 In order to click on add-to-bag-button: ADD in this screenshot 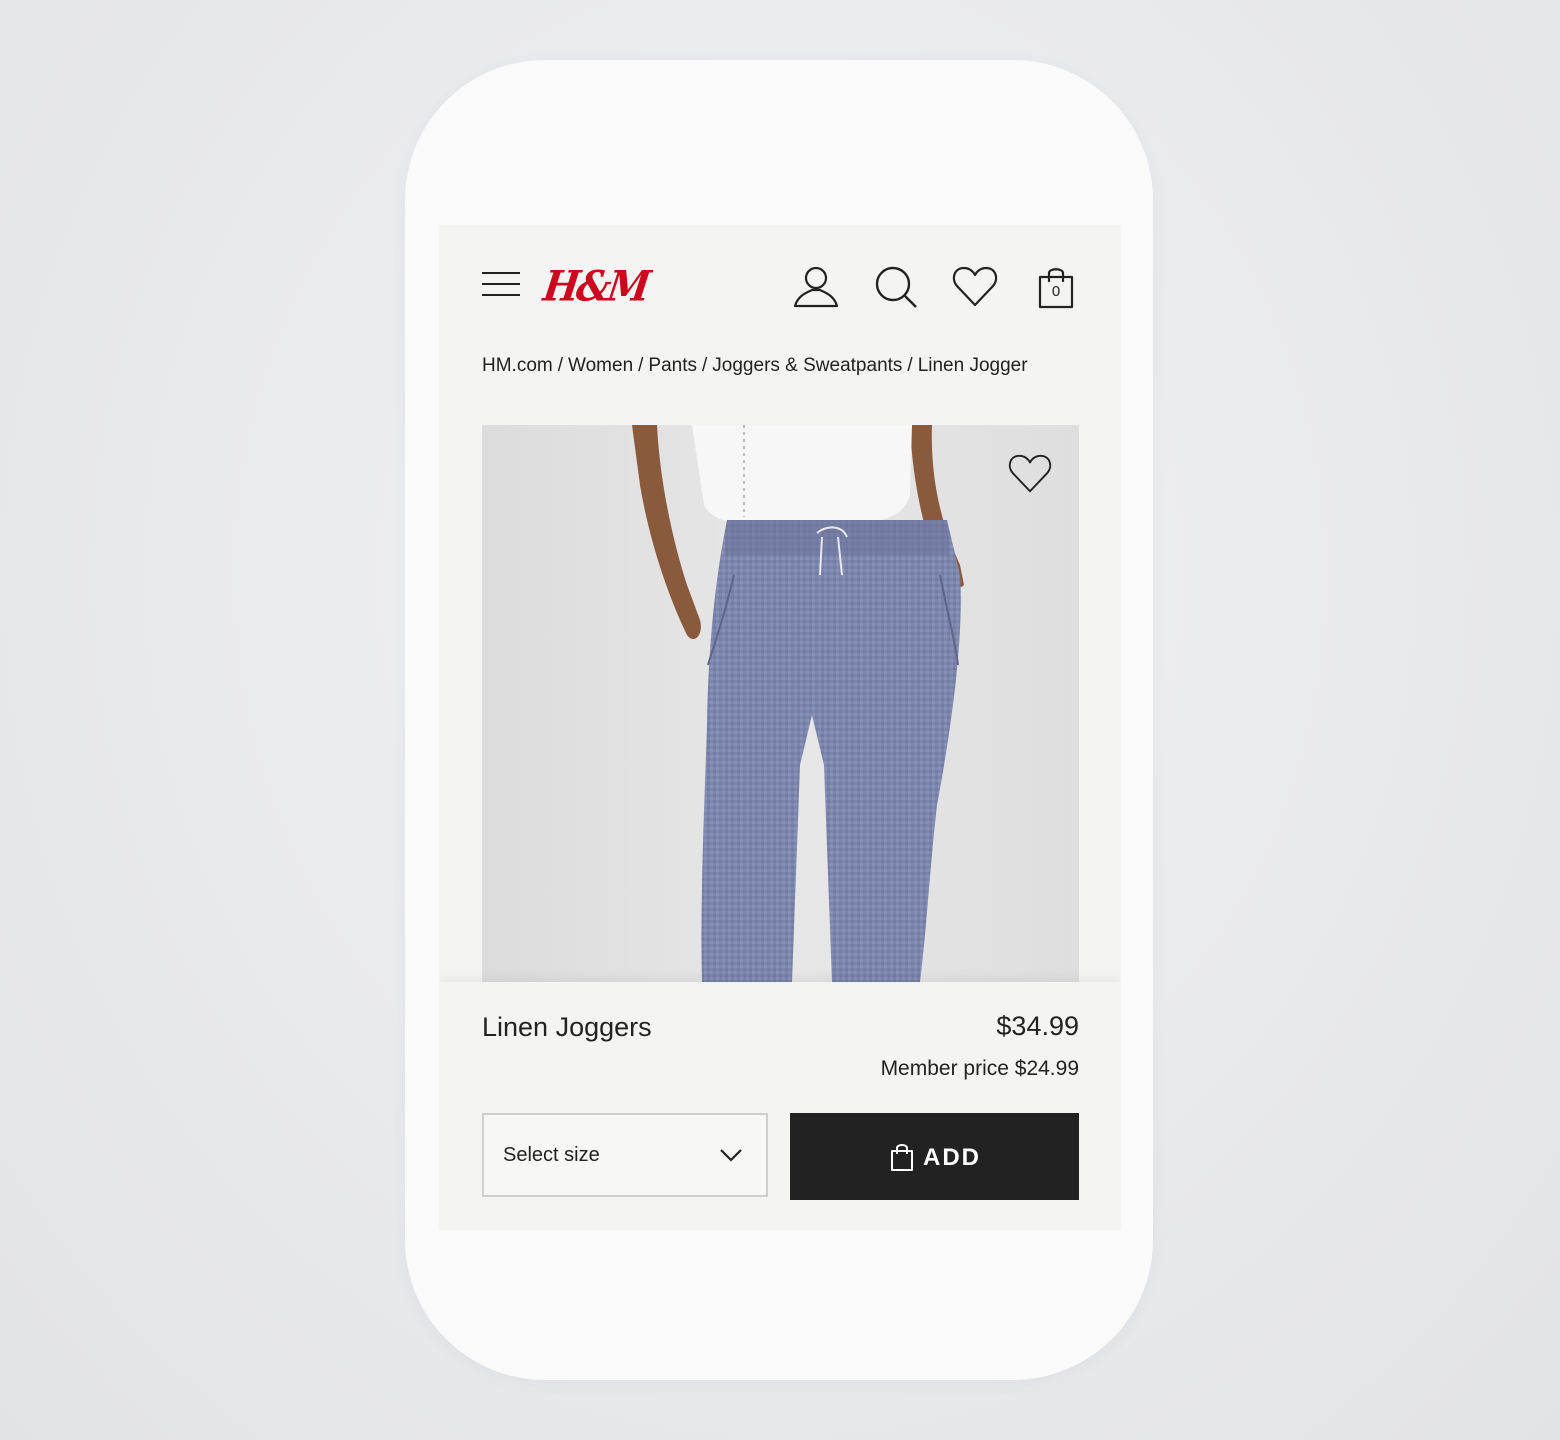, I will do `click(934, 1156)`.